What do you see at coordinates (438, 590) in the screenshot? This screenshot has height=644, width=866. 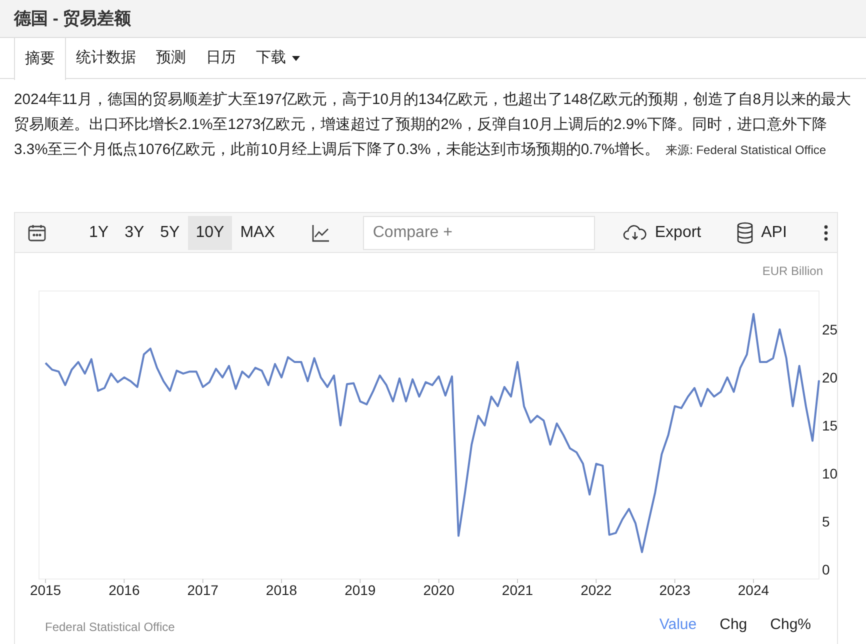 I see `x-axis-label: 2020` at bounding box center [438, 590].